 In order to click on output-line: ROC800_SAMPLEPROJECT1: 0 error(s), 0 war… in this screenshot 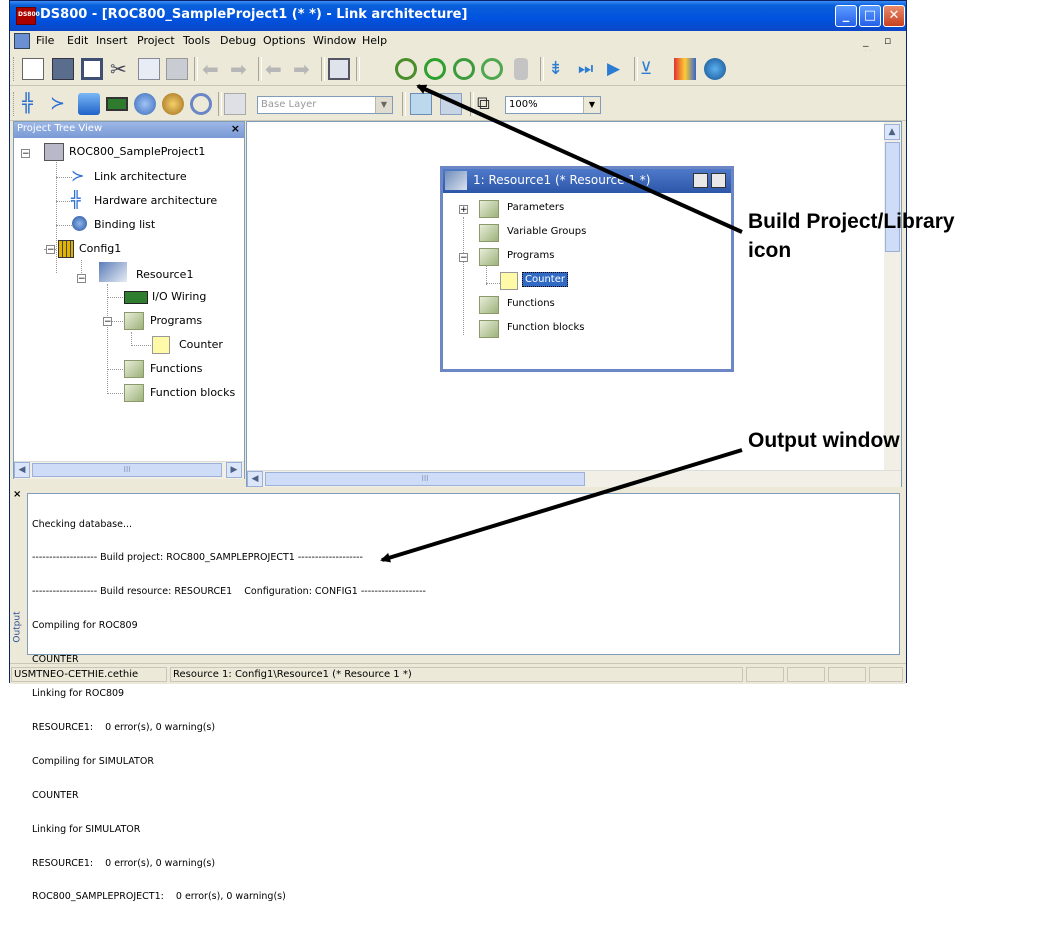, I will do `click(159, 897)`.